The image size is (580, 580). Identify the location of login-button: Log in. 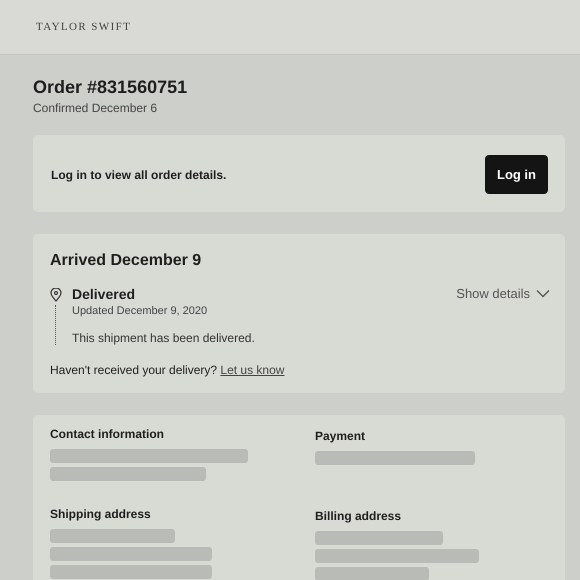
(516, 174).